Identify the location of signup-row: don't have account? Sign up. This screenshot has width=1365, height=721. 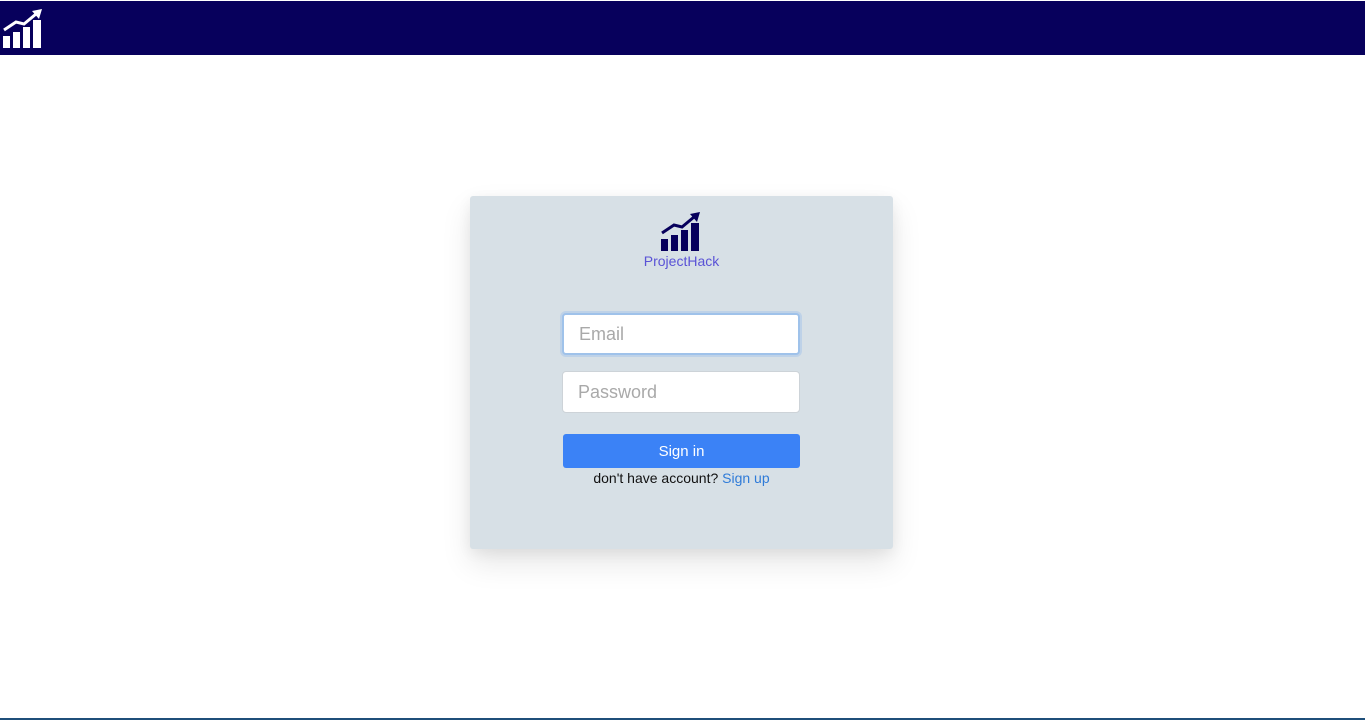
(681, 478).